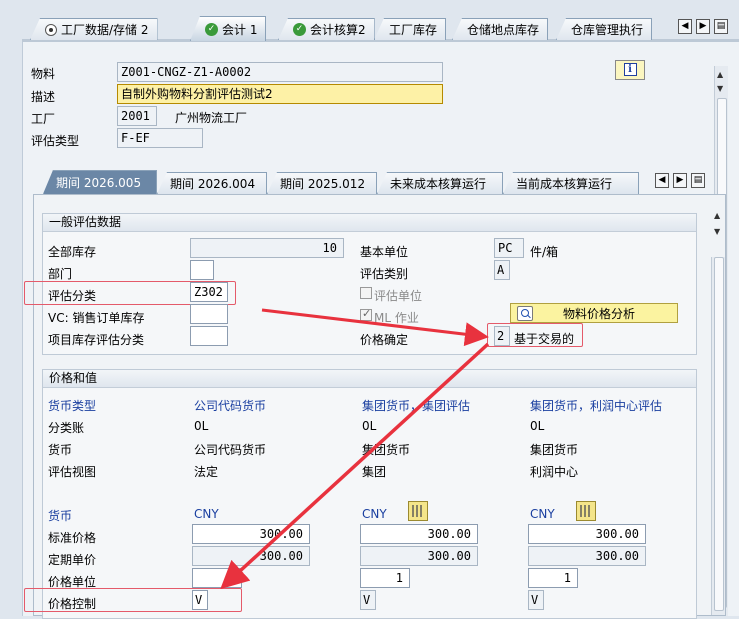 The image size is (739, 619). What do you see at coordinates (503, 30) in the screenshot?
I see `tab-label: 仓储地点库存` at bounding box center [503, 30].